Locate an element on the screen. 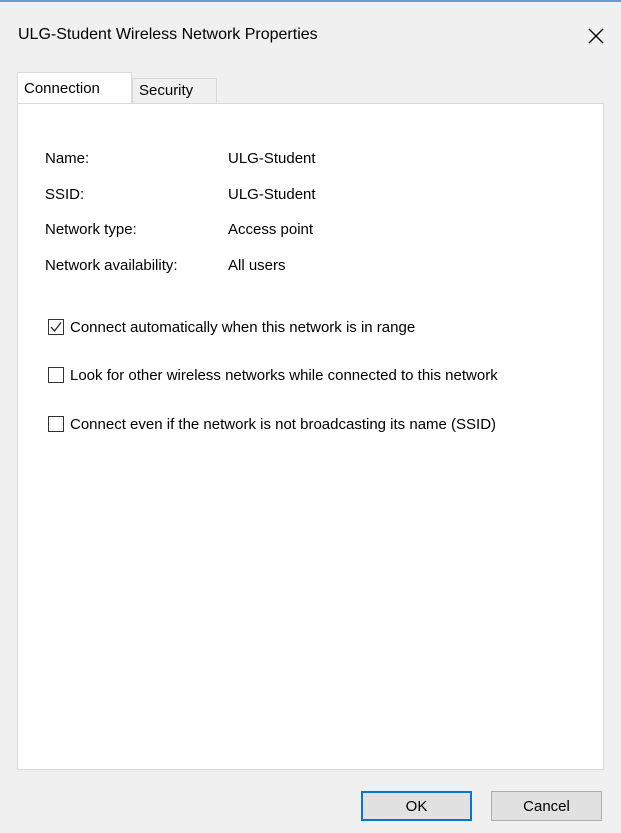 This screenshot has height=833, width=621. ssid-label: SSID: is located at coordinates (65, 194).